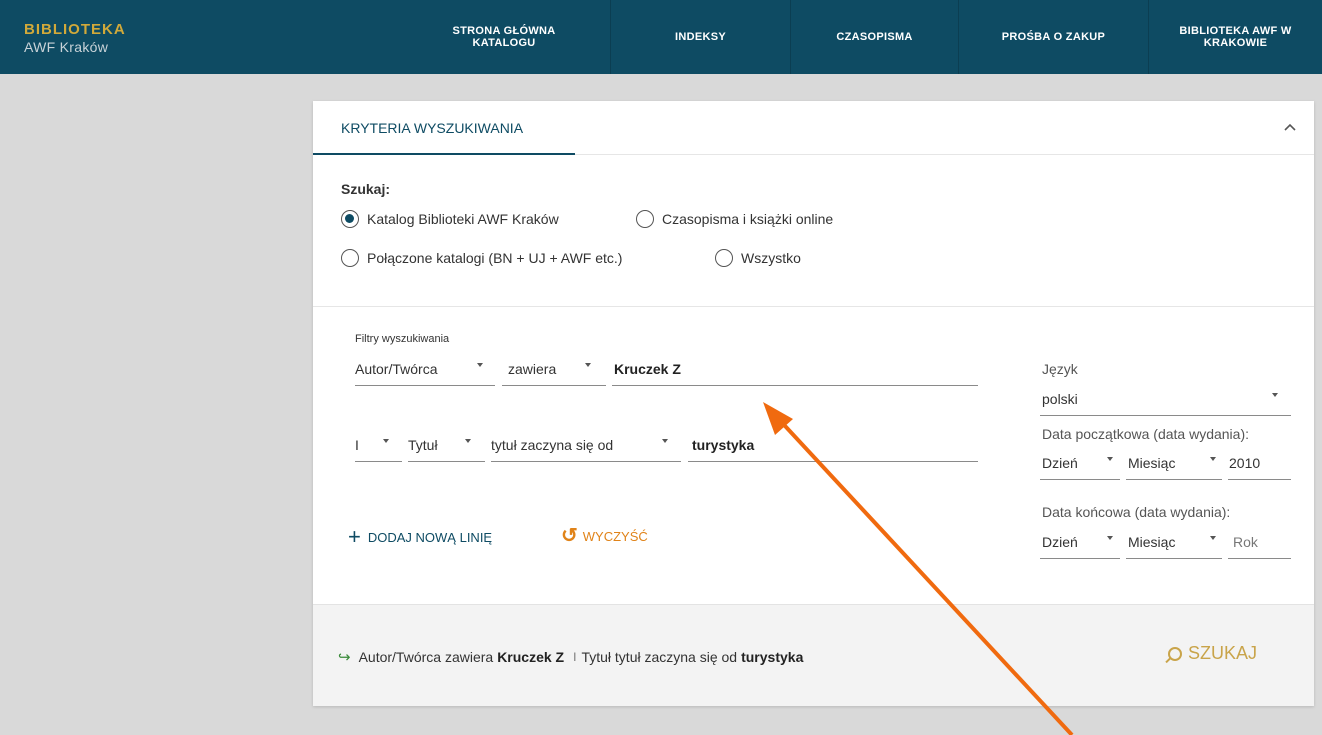 The width and height of the screenshot is (1322, 735). I want to click on section-divider, so click(813, 306).